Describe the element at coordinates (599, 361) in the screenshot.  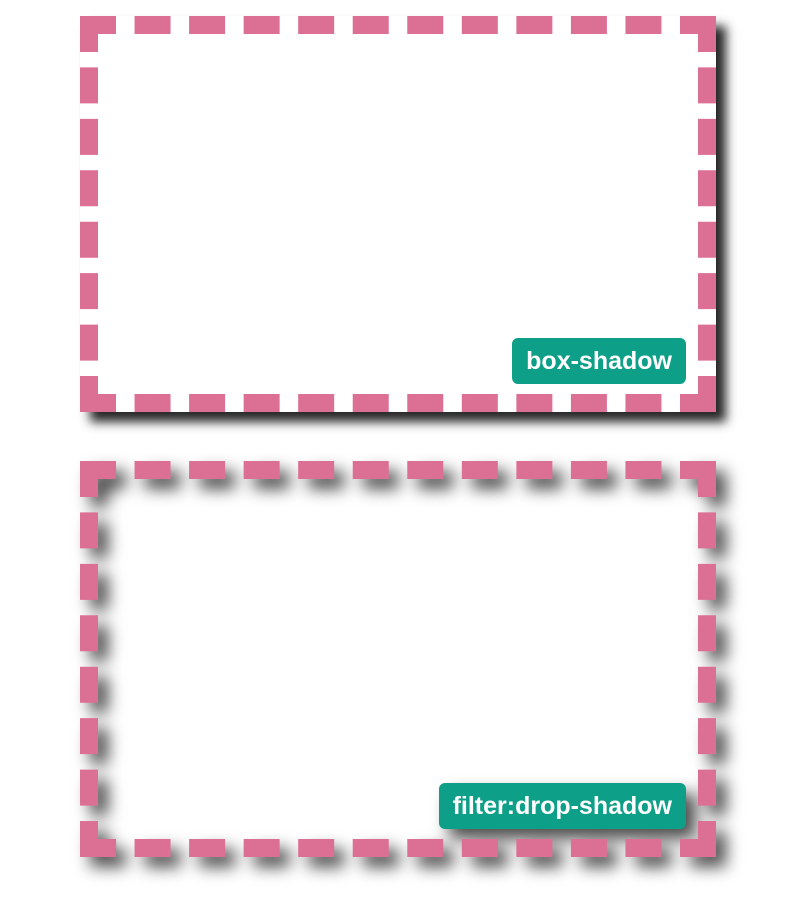
I see `box-shadow-label: box-shadow` at that location.